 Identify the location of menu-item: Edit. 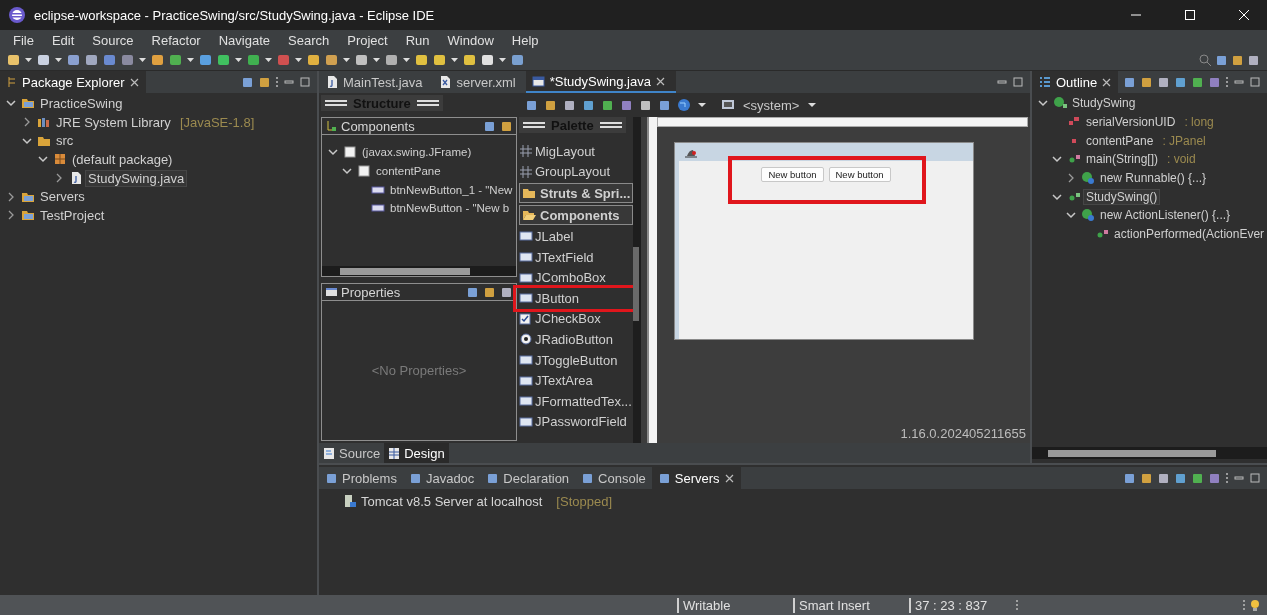
(63, 40).